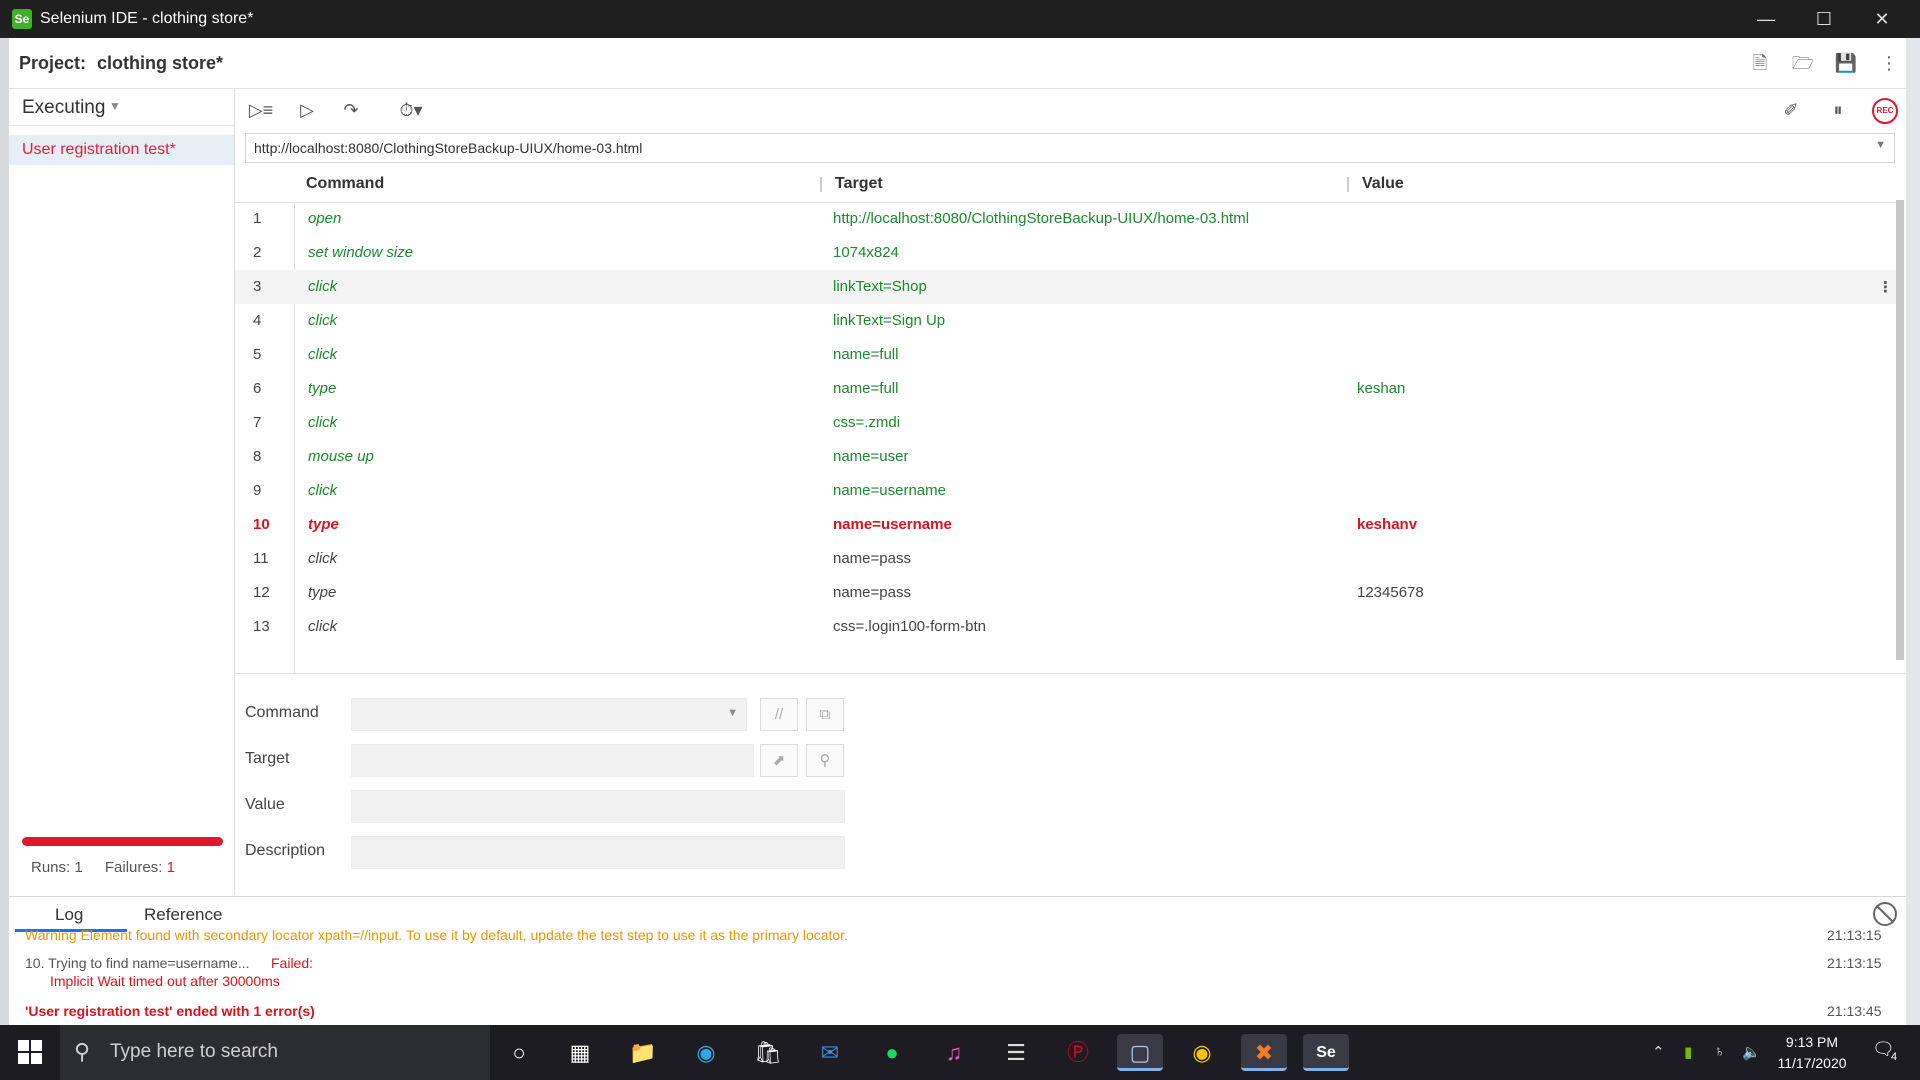 This screenshot has width=1920, height=1080. What do you see at coordinates (1140, 1052) in the screenshot?
I see `virtualbox-icon: ▢` at bounding box center [1140, 1052].